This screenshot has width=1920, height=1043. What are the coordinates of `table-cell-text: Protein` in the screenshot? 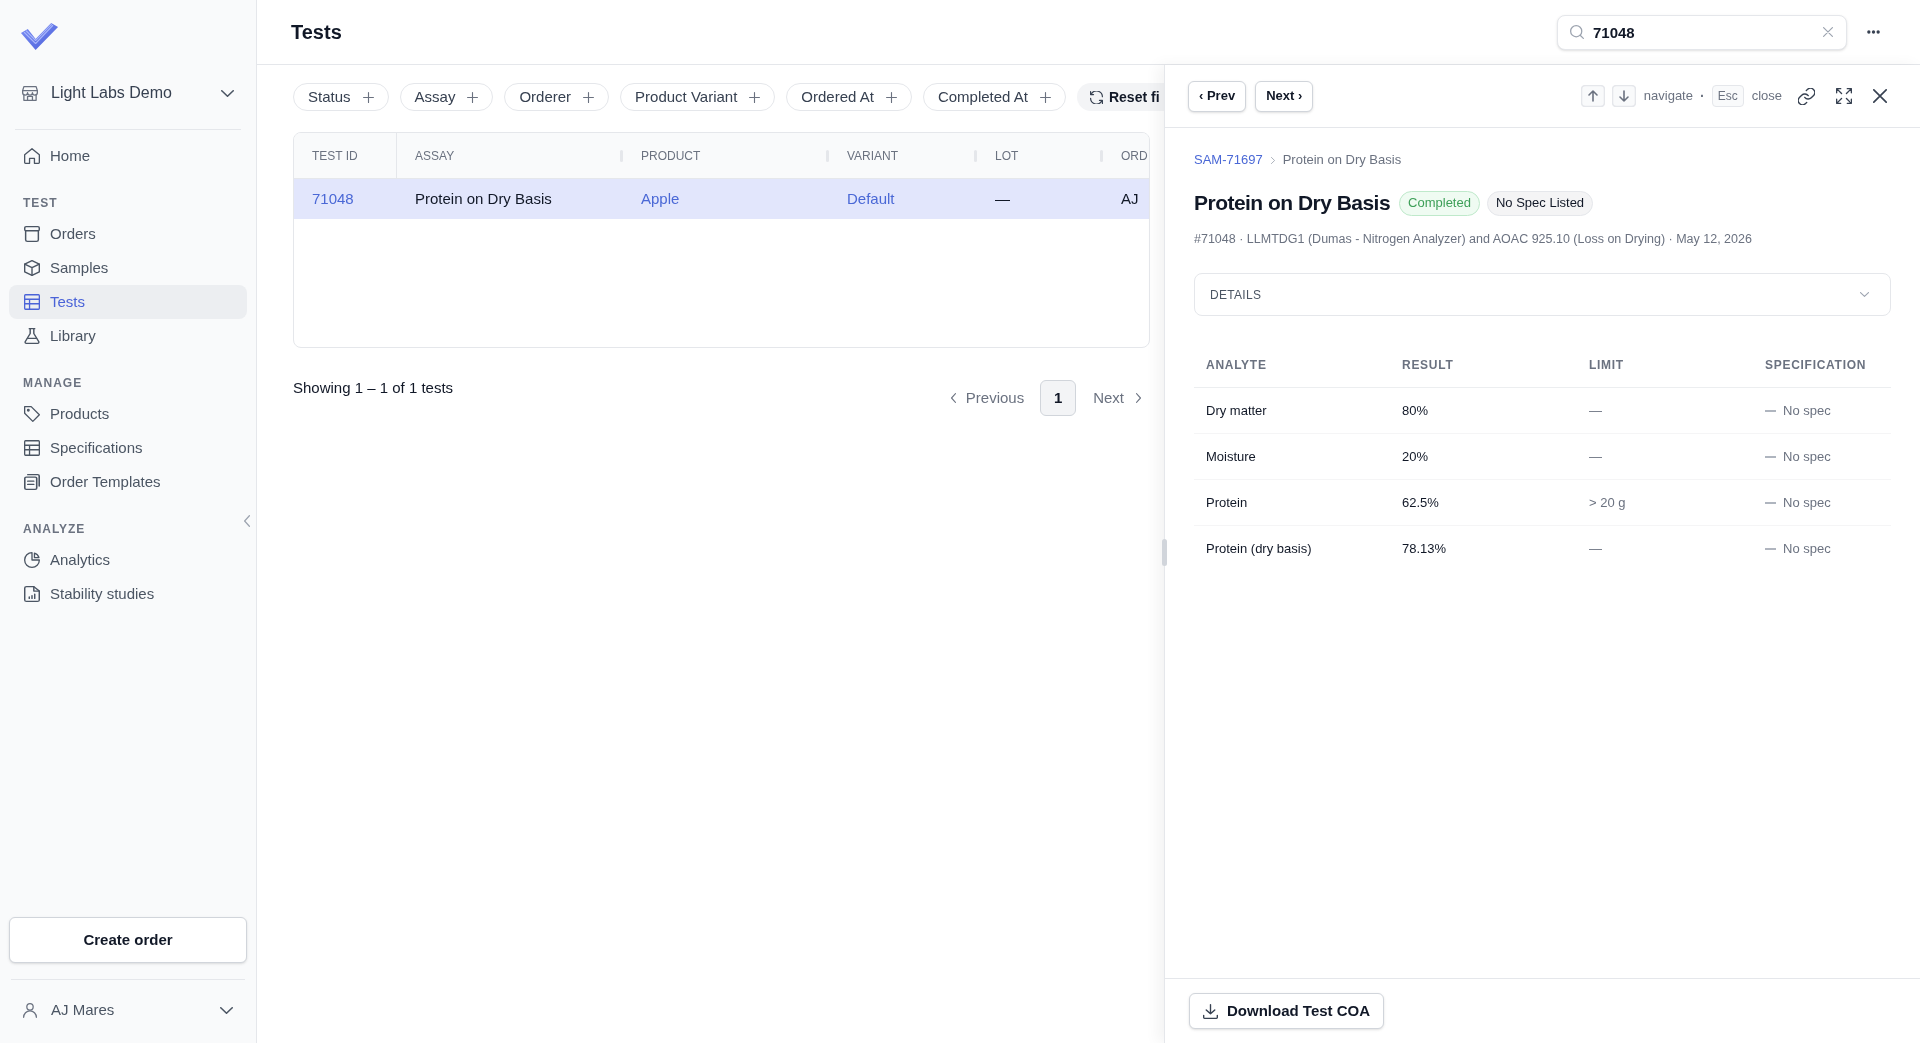 It's located at (1227, 502).